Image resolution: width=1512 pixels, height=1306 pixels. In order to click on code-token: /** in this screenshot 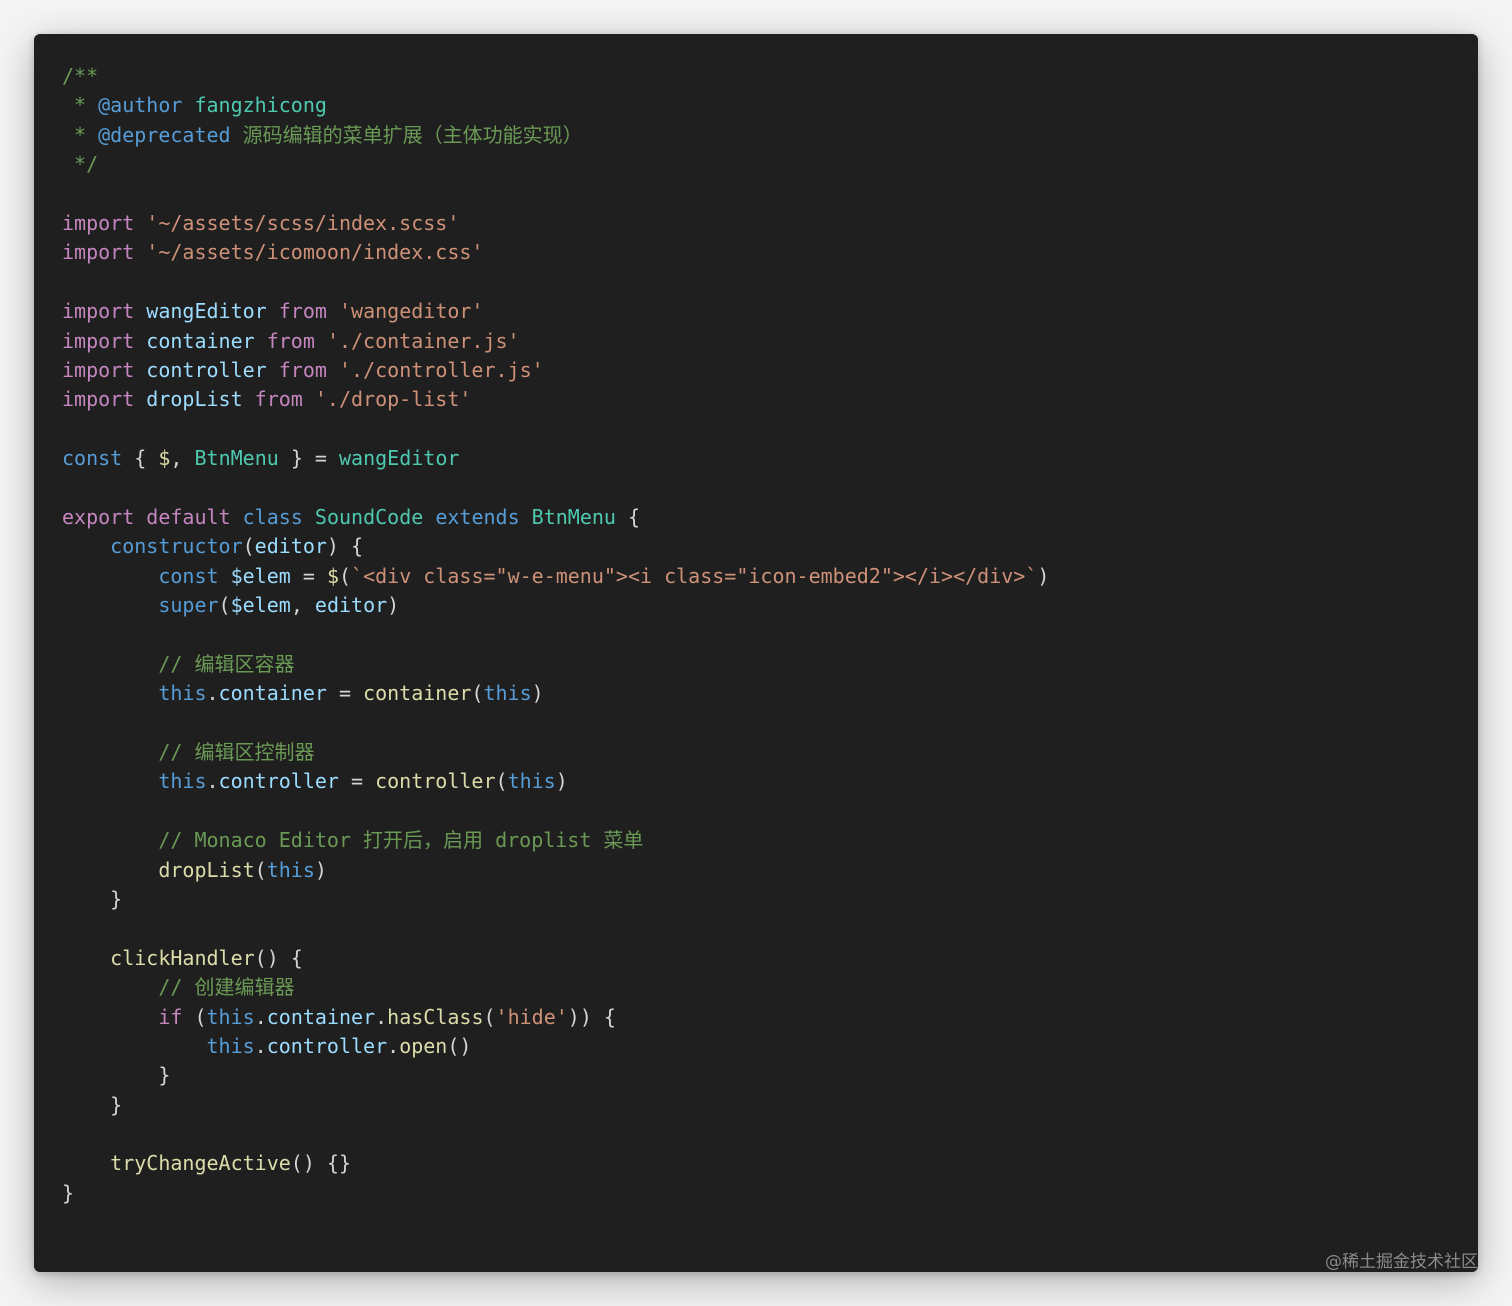, I will do `click(80, 76)`.